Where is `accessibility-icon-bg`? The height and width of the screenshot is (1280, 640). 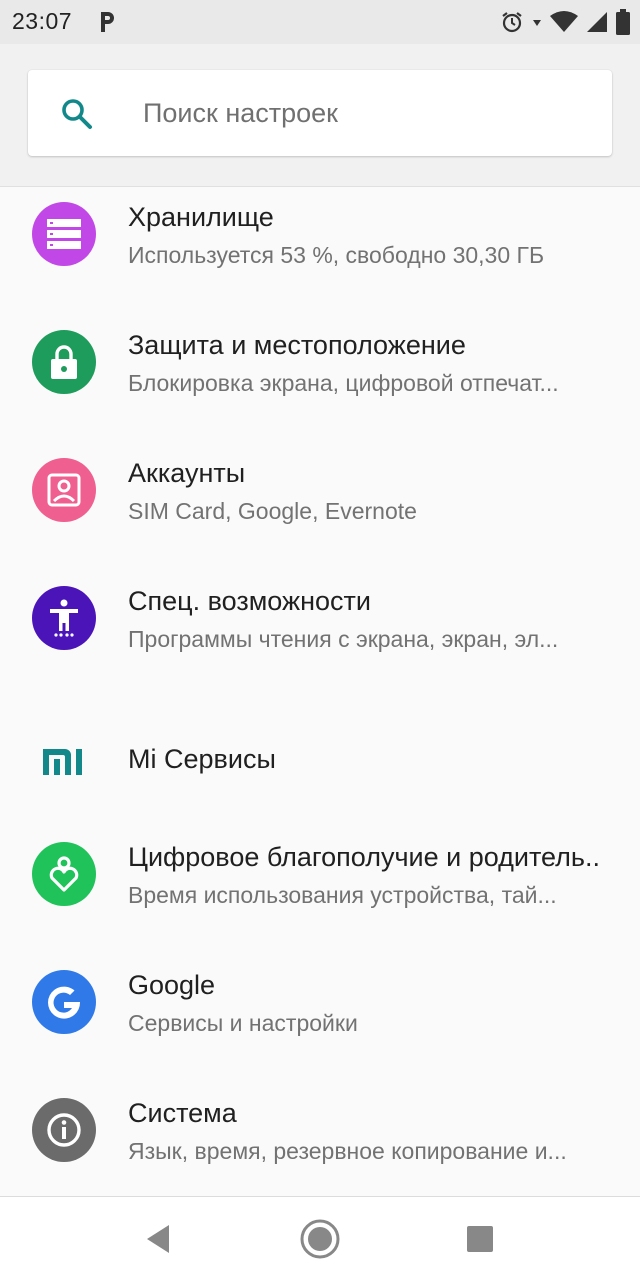 accessibility-icon-bg is located at coordinates (64, 618).